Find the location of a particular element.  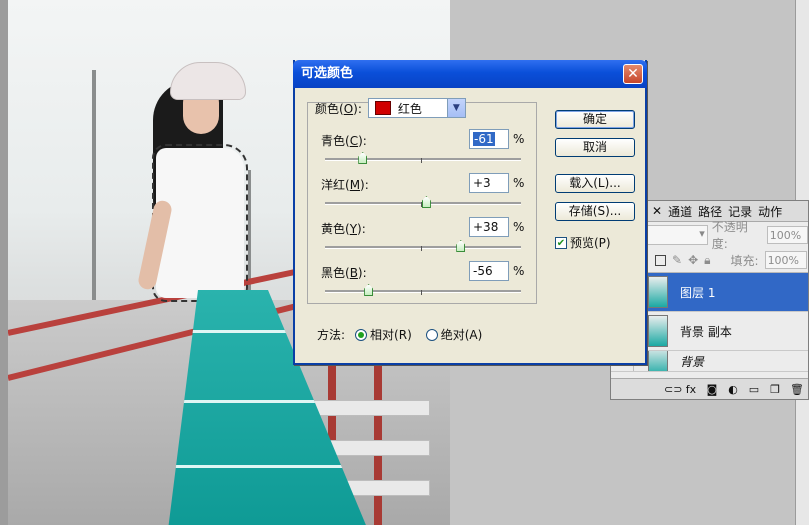

opacity-label: 不透明度: is located at coordinates (729, 235).